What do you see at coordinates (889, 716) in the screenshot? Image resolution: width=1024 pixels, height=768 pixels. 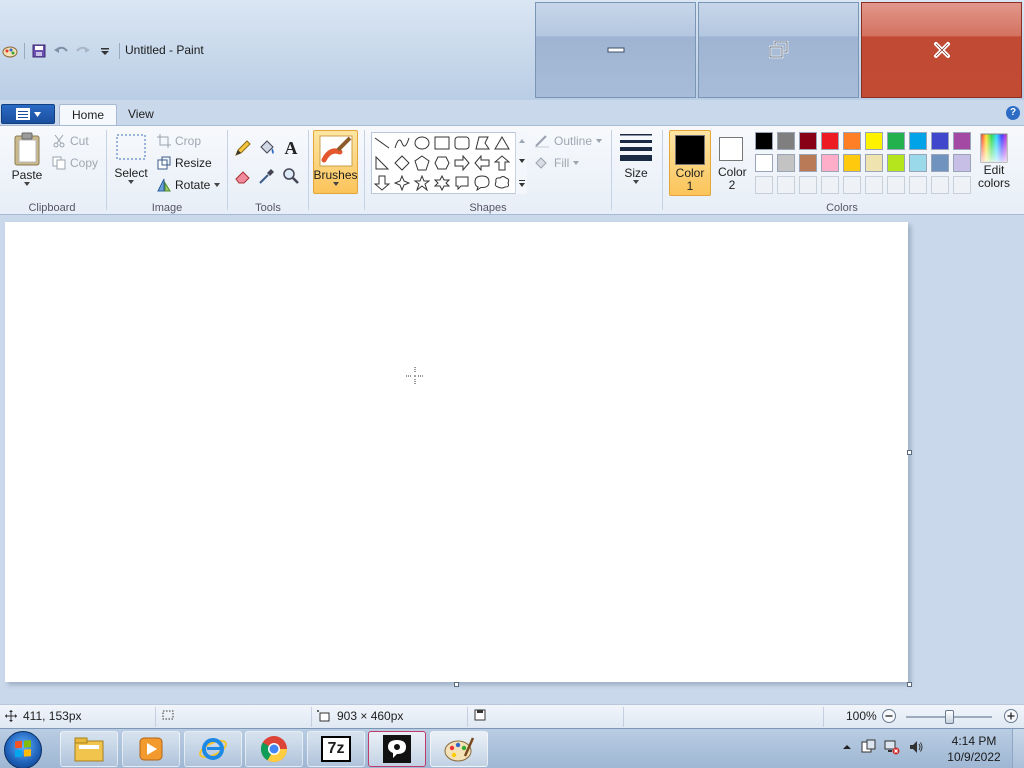 I see `zoom-out-button` at bounding box center [889, 716].